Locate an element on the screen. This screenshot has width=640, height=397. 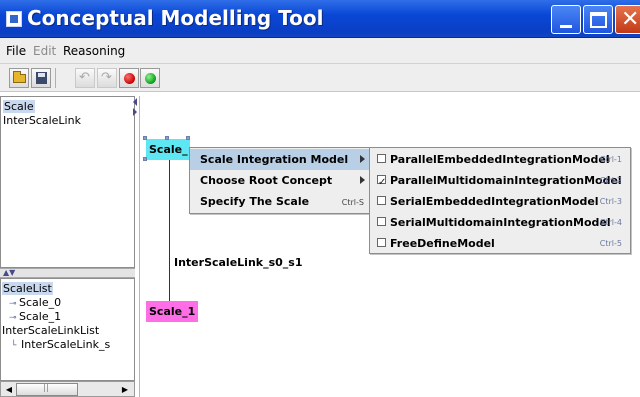
title-bar: Conceptual Modelling Tool ✕ is located at coordinates (320, 19).